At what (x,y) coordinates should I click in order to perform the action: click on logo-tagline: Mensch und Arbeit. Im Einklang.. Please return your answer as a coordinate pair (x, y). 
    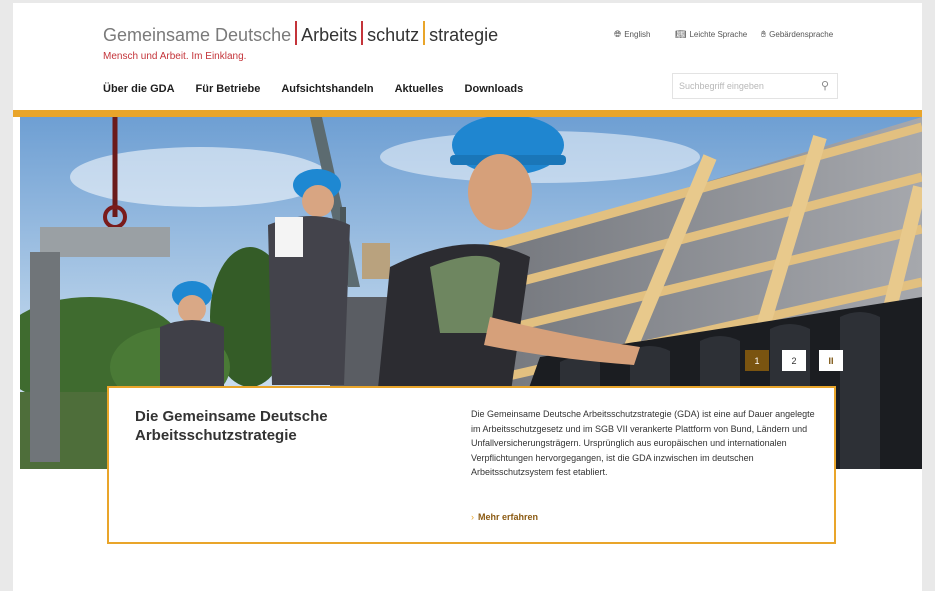
    Looking at the image, I should click on (175, 56).